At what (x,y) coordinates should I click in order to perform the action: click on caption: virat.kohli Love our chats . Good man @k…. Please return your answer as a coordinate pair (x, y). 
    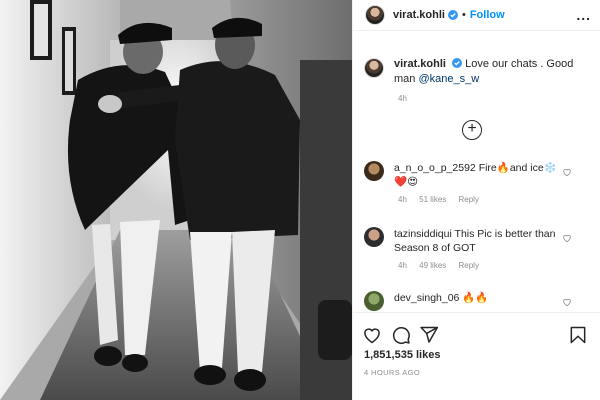
    Looking at the image, I should click on (478, 72).